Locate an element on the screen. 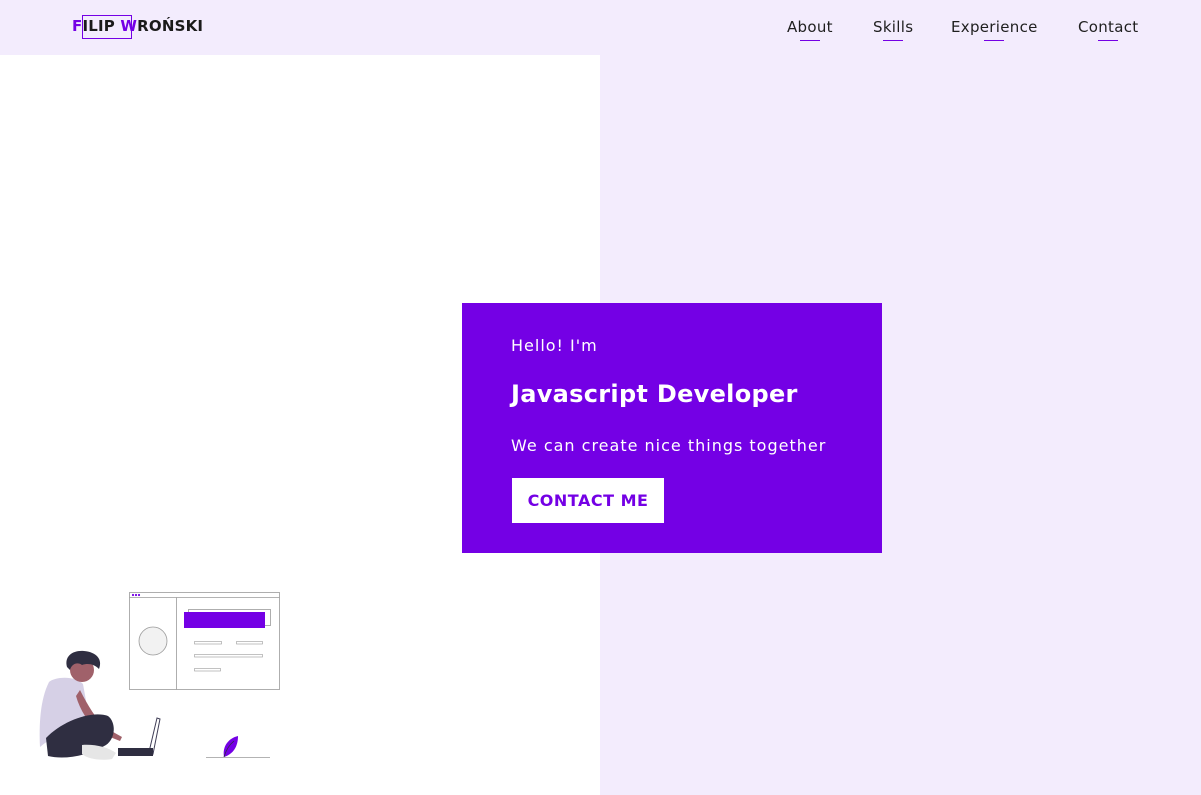 The width and height of the screenshot is (1201, 795). nav-experience: Experience is located at coordinates (994, 29).